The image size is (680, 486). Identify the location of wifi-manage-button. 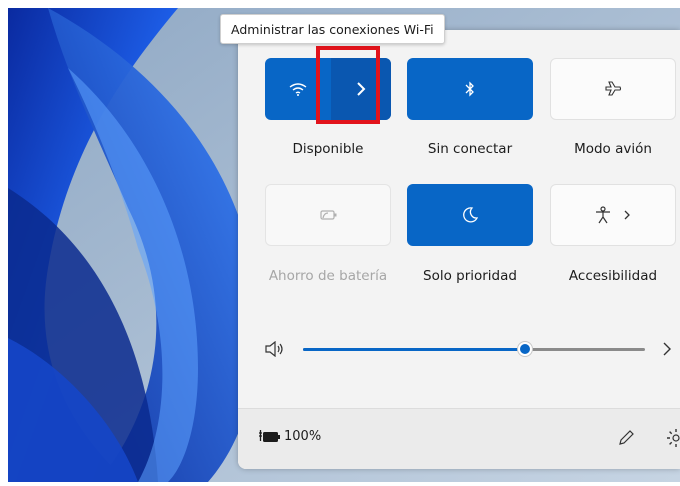
(361, 89).